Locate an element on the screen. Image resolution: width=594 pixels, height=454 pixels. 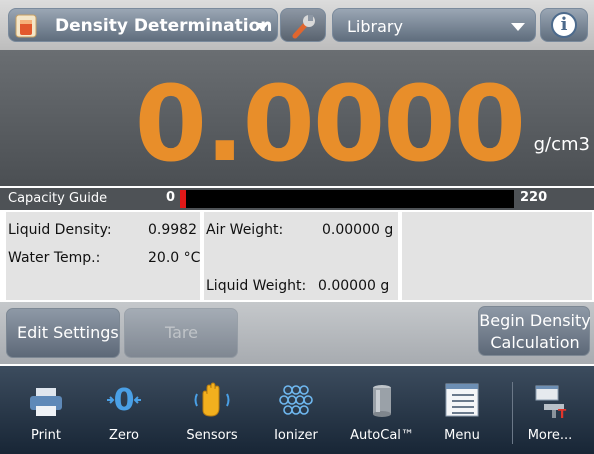
library-label: Library is located at coordinates (375, 26).